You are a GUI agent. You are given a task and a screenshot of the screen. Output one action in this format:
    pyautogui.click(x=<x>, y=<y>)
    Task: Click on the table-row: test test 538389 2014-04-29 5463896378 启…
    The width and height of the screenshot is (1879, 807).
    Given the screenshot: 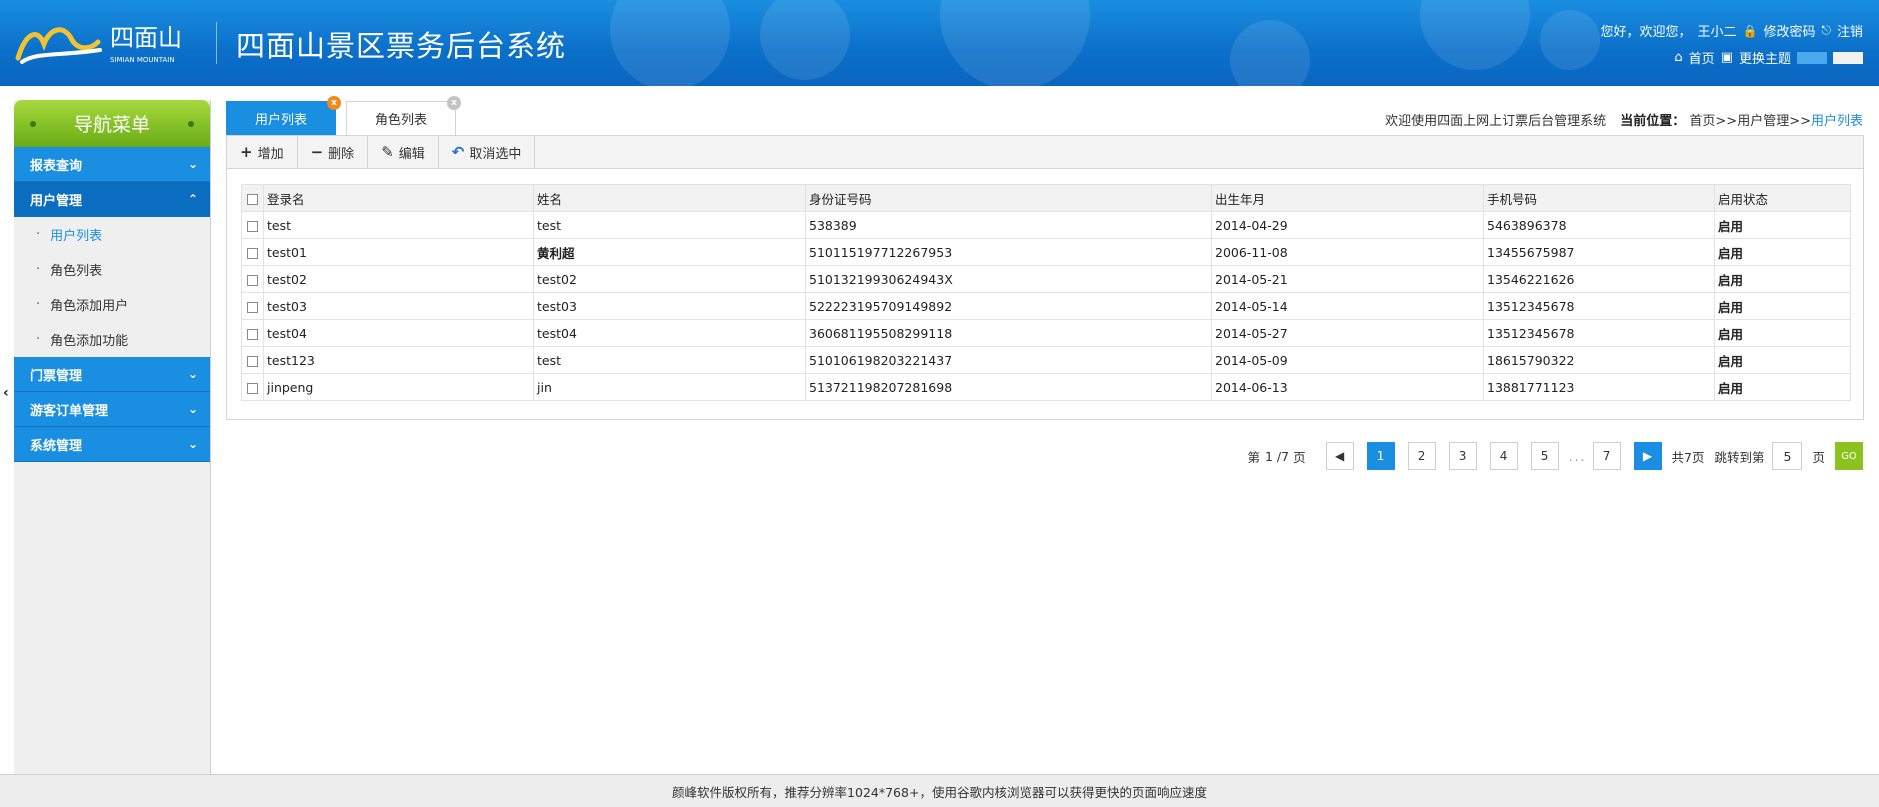 What is the action you would take?
    pyautogui.click(x=1046, y=225)
    